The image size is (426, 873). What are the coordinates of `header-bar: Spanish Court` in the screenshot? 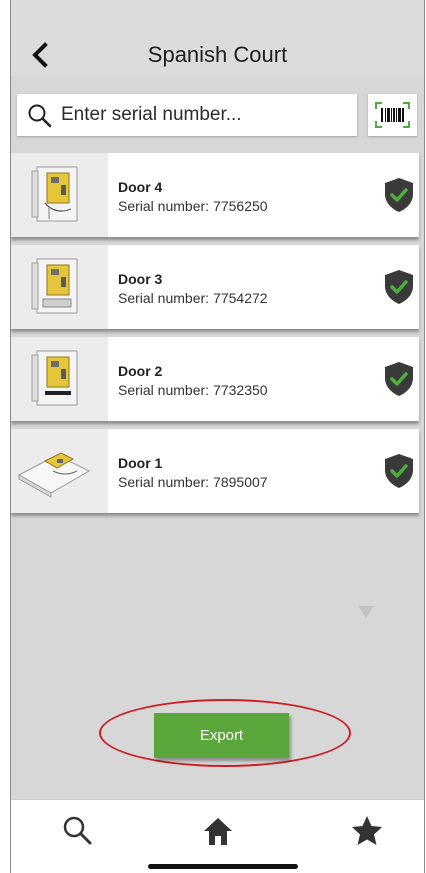 It's located at (217, 38).